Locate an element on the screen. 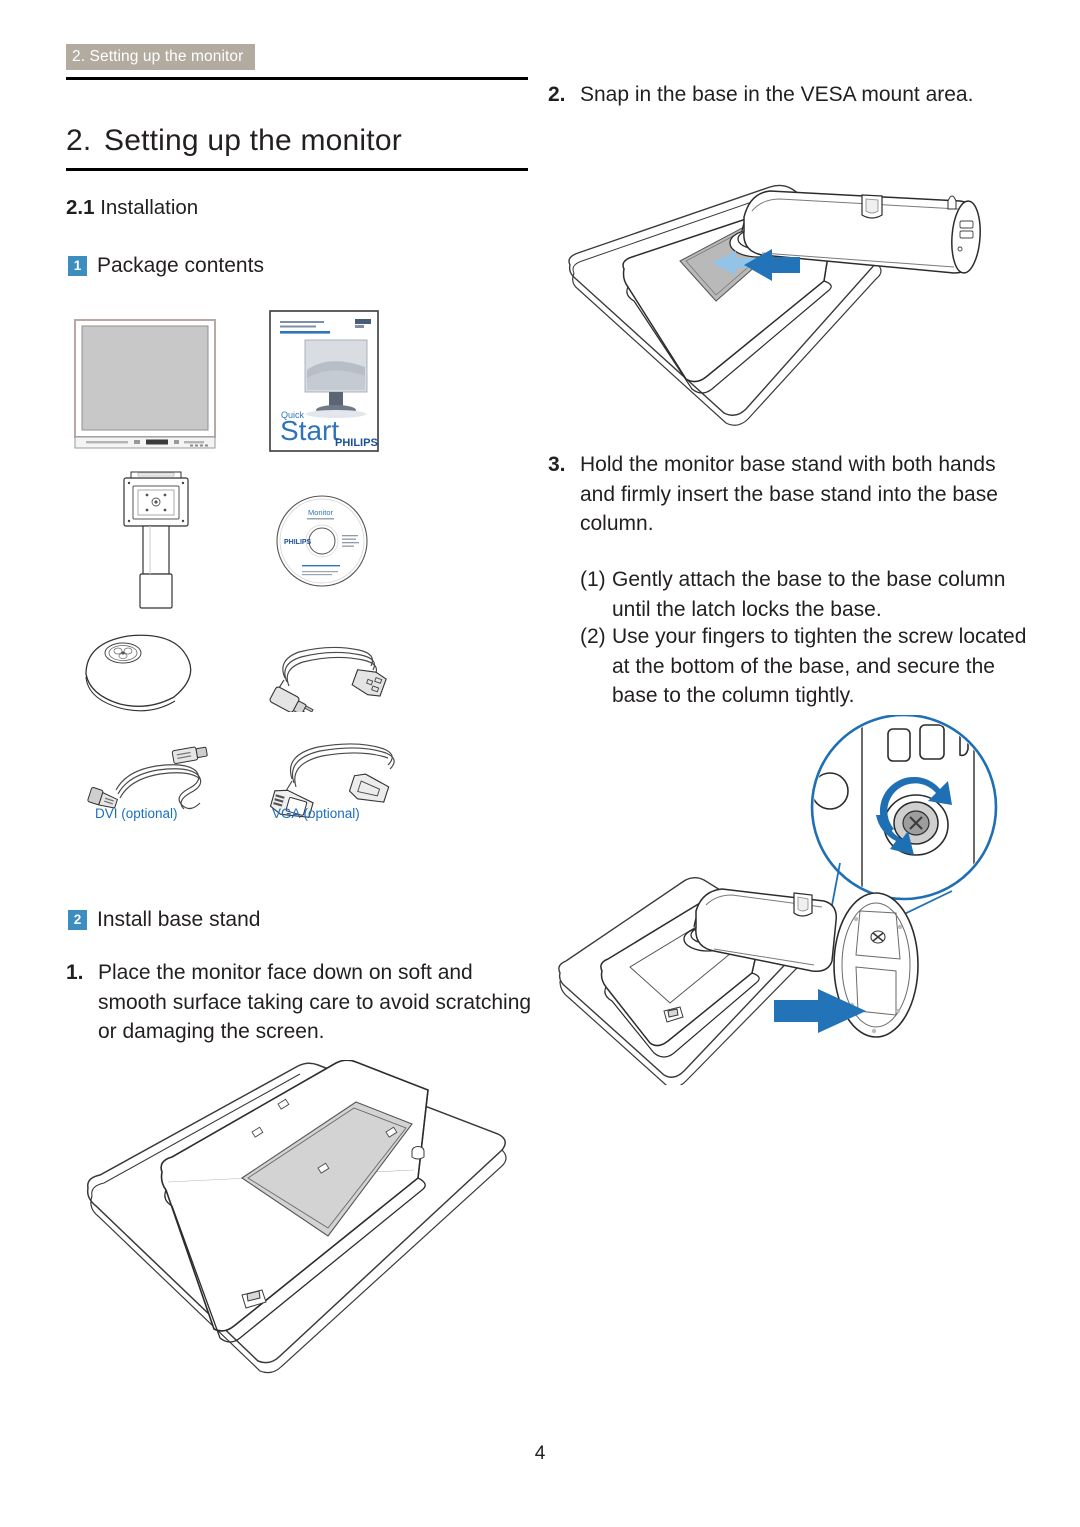  step-2-marker: 2. is located at coordinates (557, 94).